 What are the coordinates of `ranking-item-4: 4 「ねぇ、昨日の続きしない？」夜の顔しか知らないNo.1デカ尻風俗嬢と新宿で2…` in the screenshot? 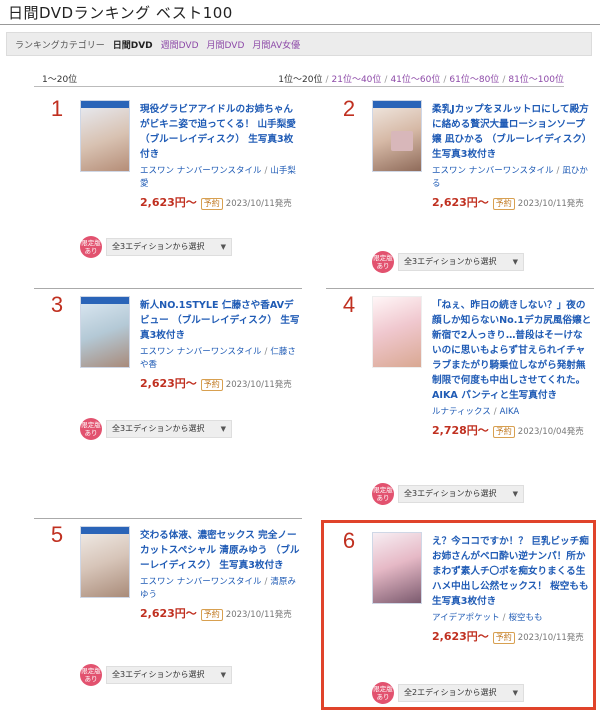 It's located at (460, 400).